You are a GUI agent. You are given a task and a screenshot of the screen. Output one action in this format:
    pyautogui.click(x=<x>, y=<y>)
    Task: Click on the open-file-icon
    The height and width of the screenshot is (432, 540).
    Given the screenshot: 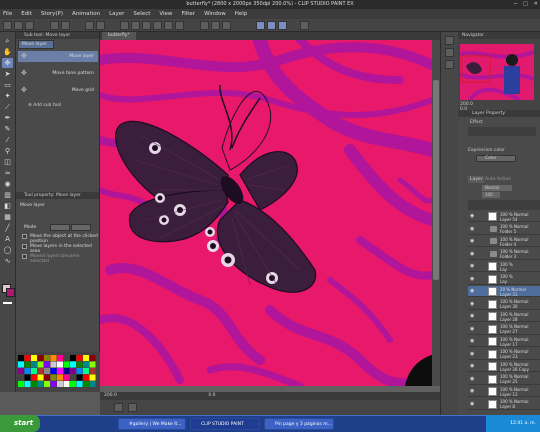 What is the action you would take?
    pyautogui.click(x=18, y=25)
    